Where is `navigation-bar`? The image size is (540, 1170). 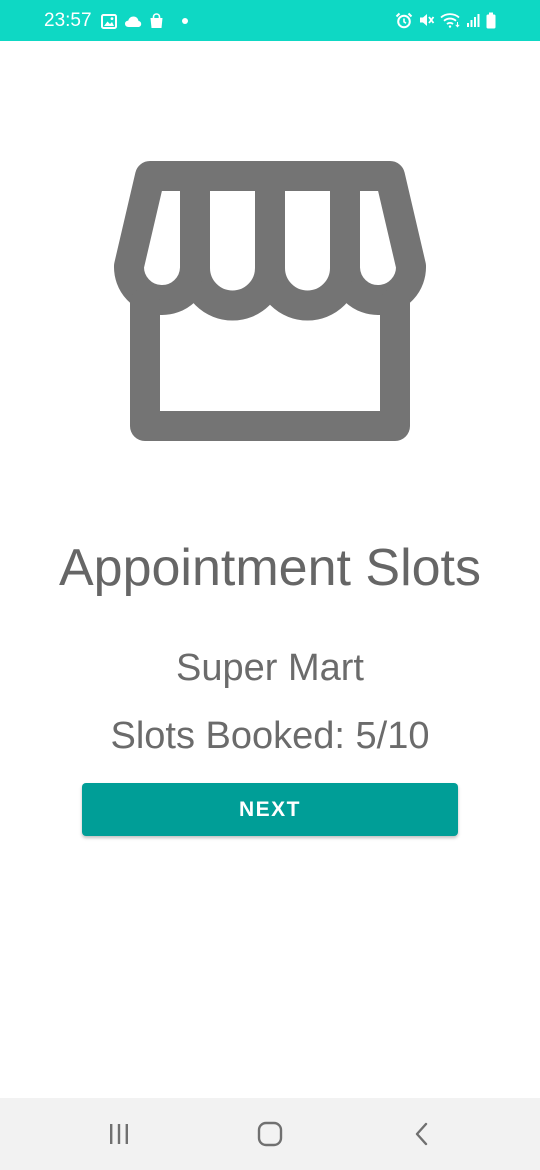 navigation-bar is located at coordinates (270, 1134).